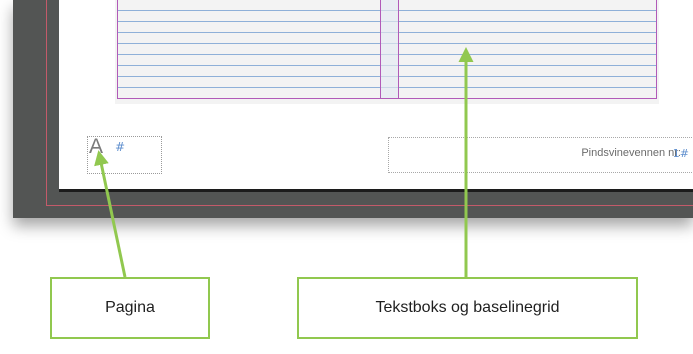 This screenshot has width=693, height=354. Describe the element at coordinates (467, 308) in the screenshot. I see `callout-tekstboks: Tekstboks og baselinegrid` at that location.